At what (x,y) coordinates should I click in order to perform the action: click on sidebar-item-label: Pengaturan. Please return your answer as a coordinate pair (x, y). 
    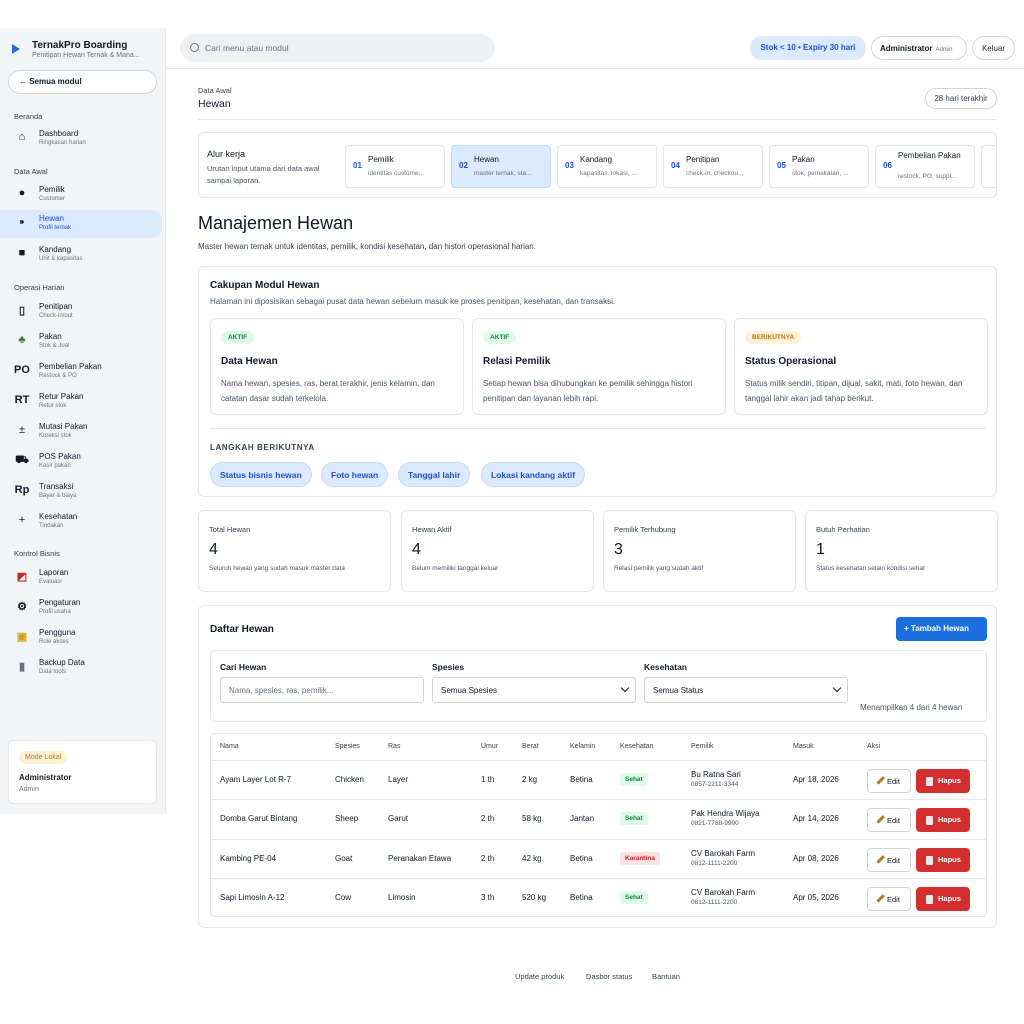
    Looking at the image, I should click on (60, 602).